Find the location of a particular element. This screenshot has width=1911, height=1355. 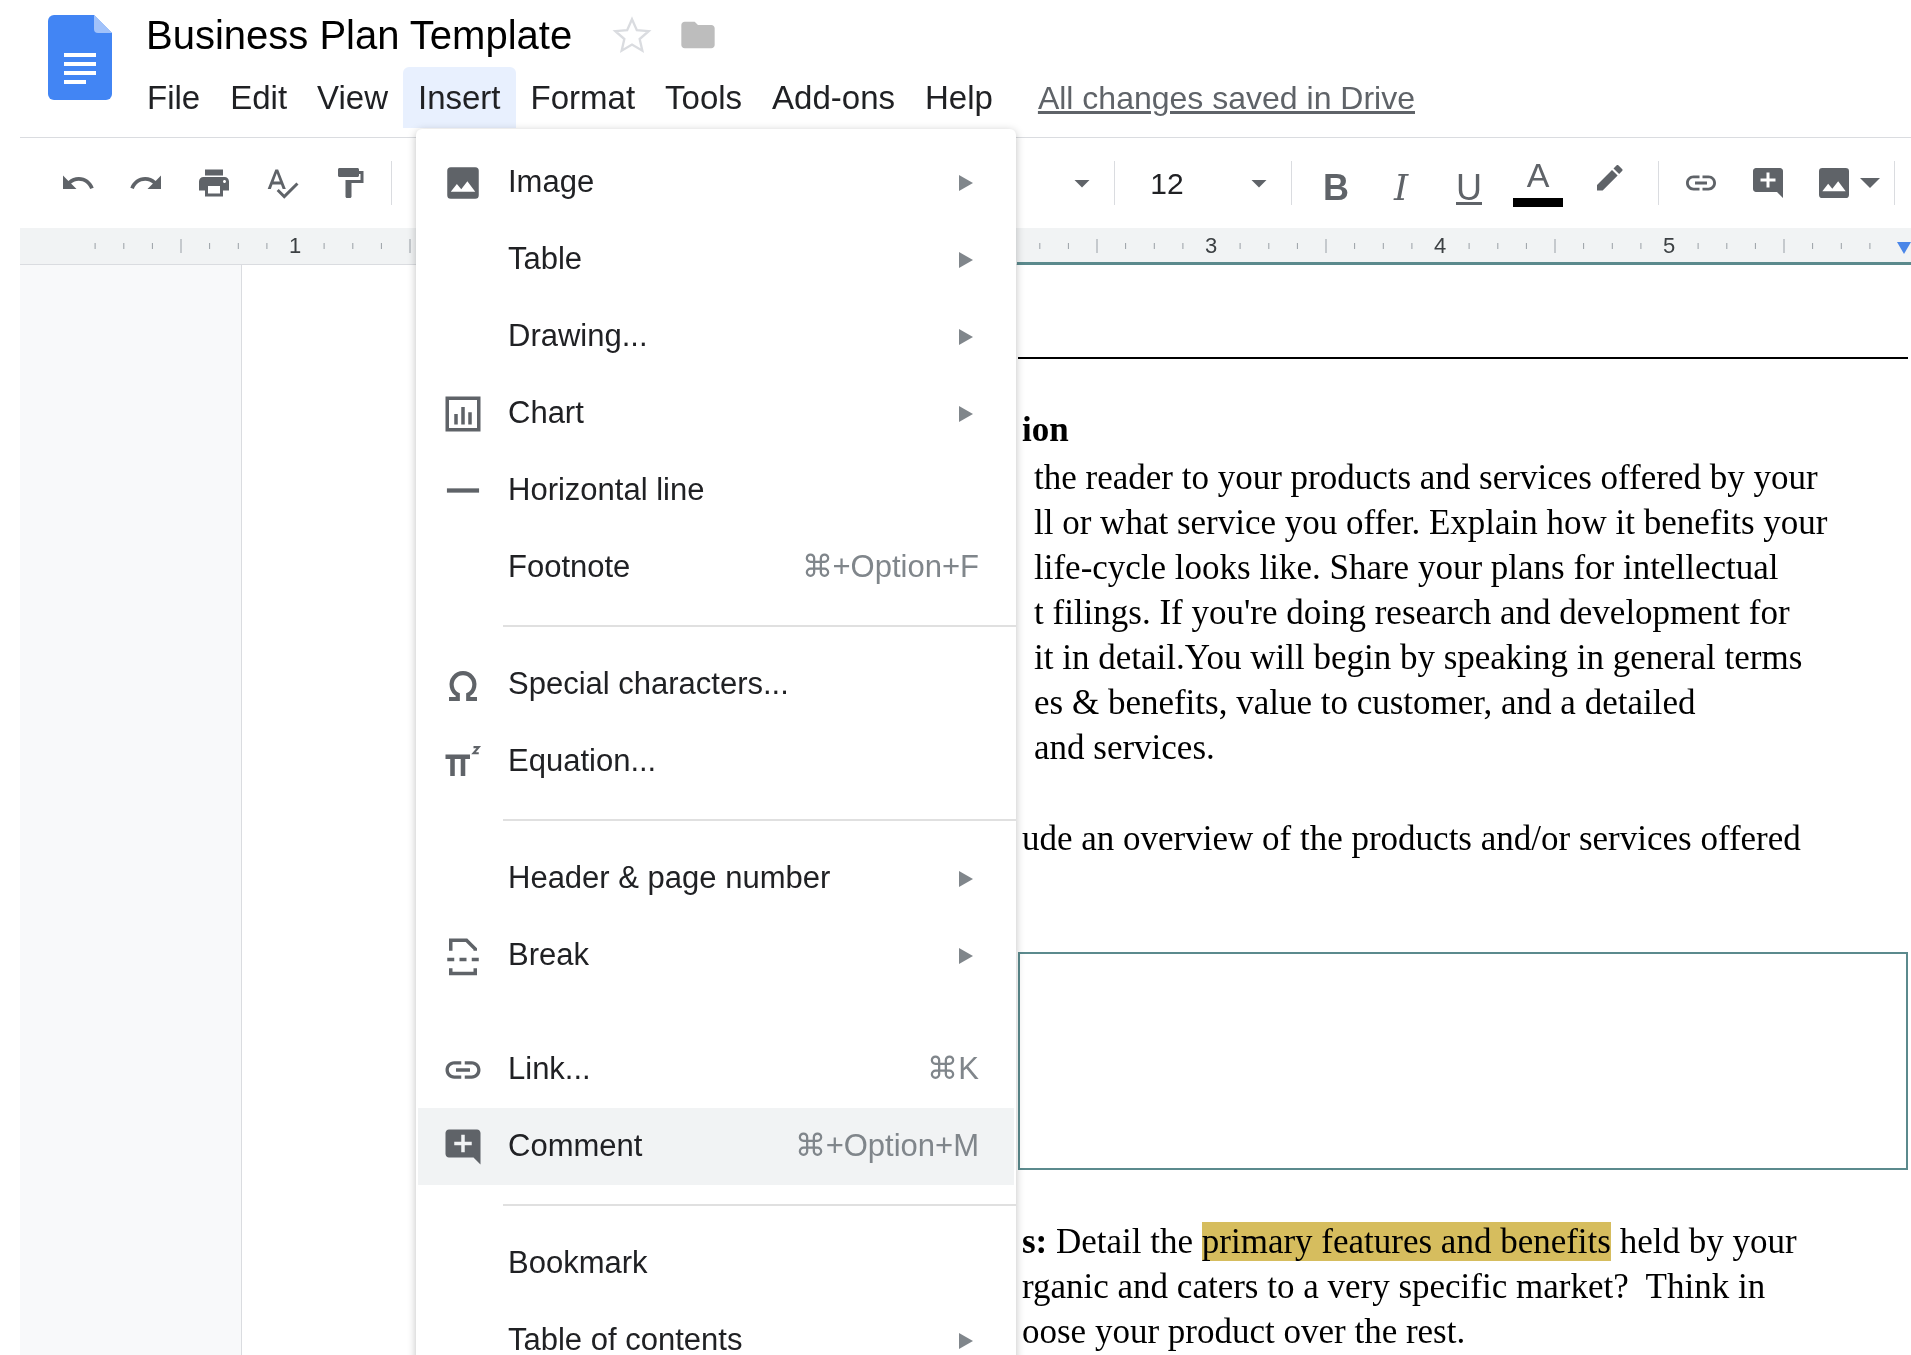

overview-text-line: ude an overview of the products and/or services offered is located at coordinates (1411, 839).